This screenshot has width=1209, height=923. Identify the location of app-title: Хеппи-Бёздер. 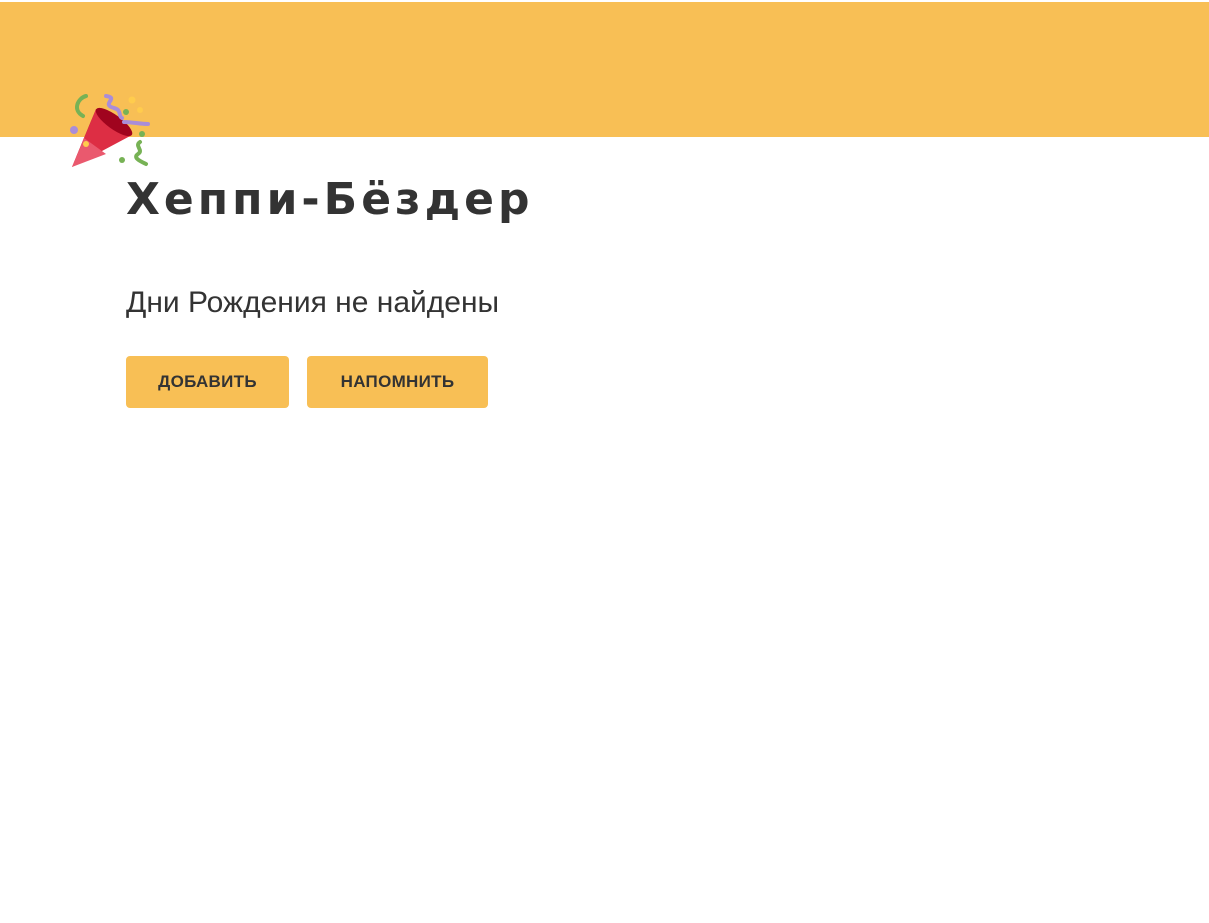
(330, 199).